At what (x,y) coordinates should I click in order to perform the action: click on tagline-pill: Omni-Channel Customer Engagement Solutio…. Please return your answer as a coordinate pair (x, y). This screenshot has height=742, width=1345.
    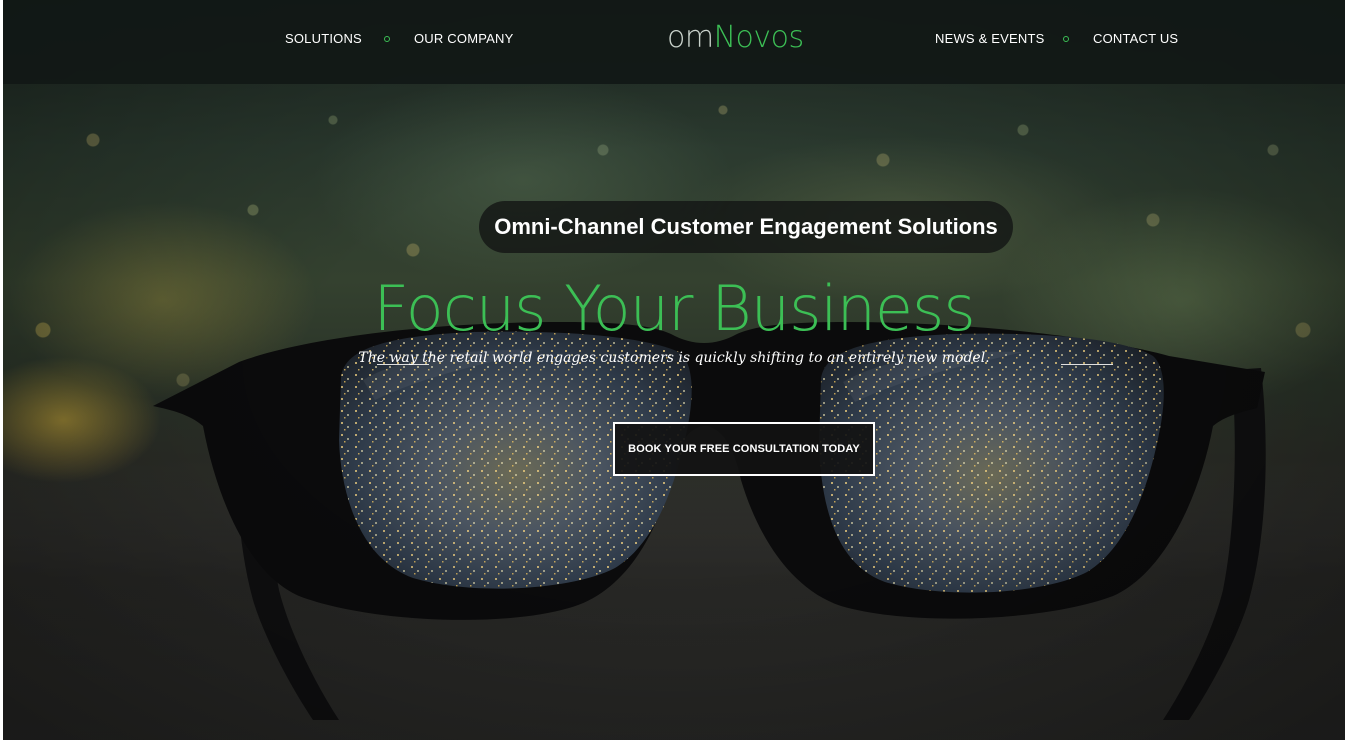
    Looking at the image, I should click on (746, 227).